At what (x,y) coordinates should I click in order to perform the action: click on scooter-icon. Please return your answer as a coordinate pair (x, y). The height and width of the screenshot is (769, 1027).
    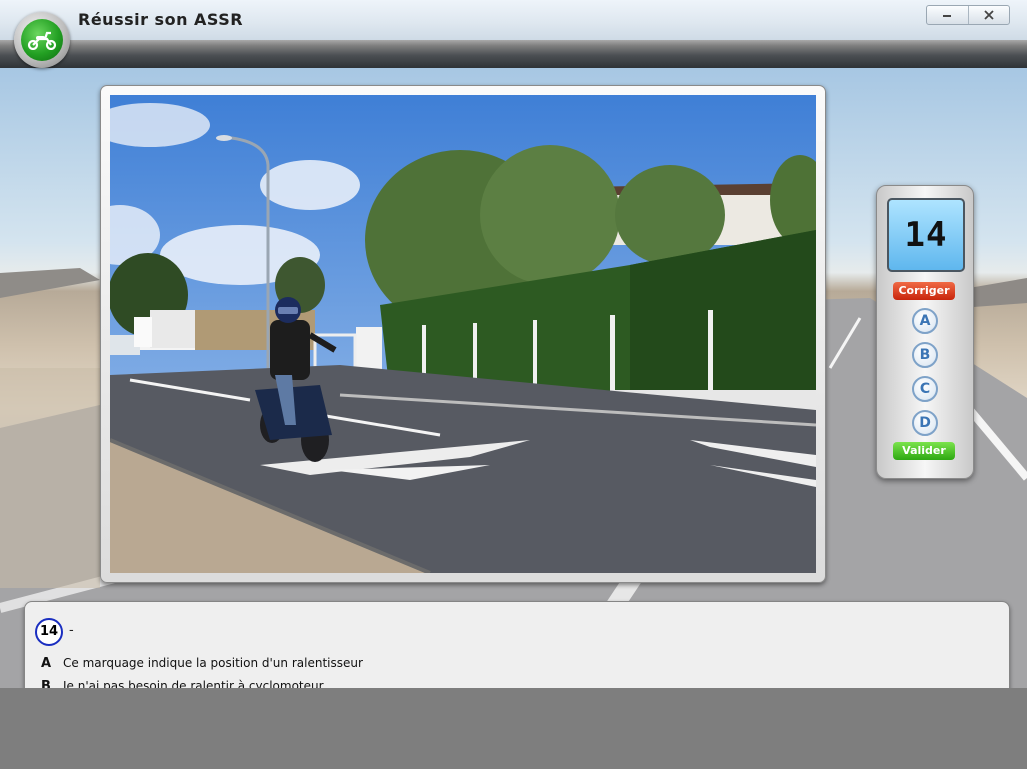
    Looking at the image, I should click on (42, 40).